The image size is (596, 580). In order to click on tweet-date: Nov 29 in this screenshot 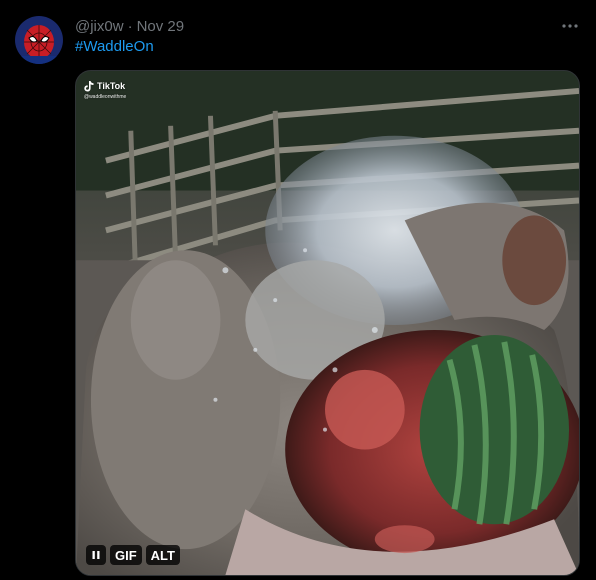, I will do `click(161, 26)`.